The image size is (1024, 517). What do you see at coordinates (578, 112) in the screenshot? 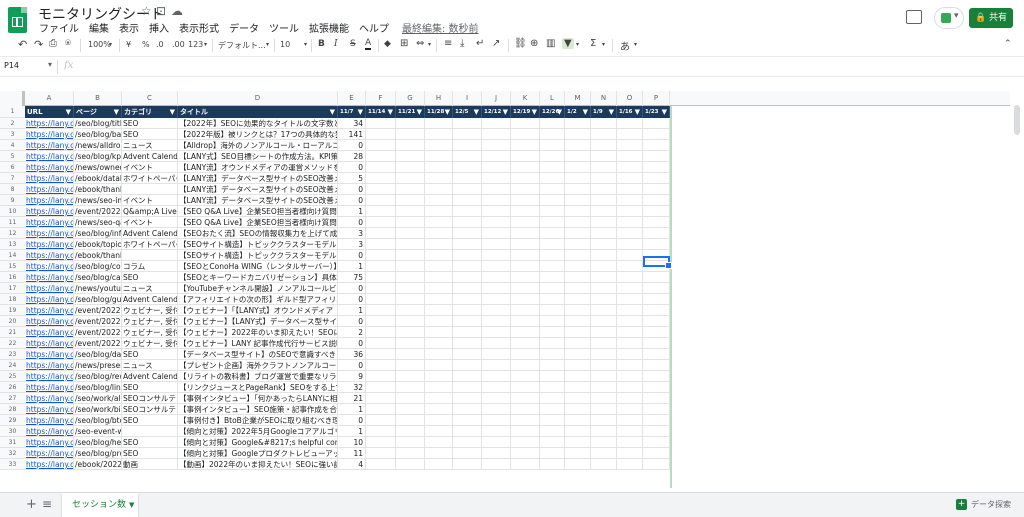
I see `header-cell: 1/2 ▼` at bounding box center [578, 112].